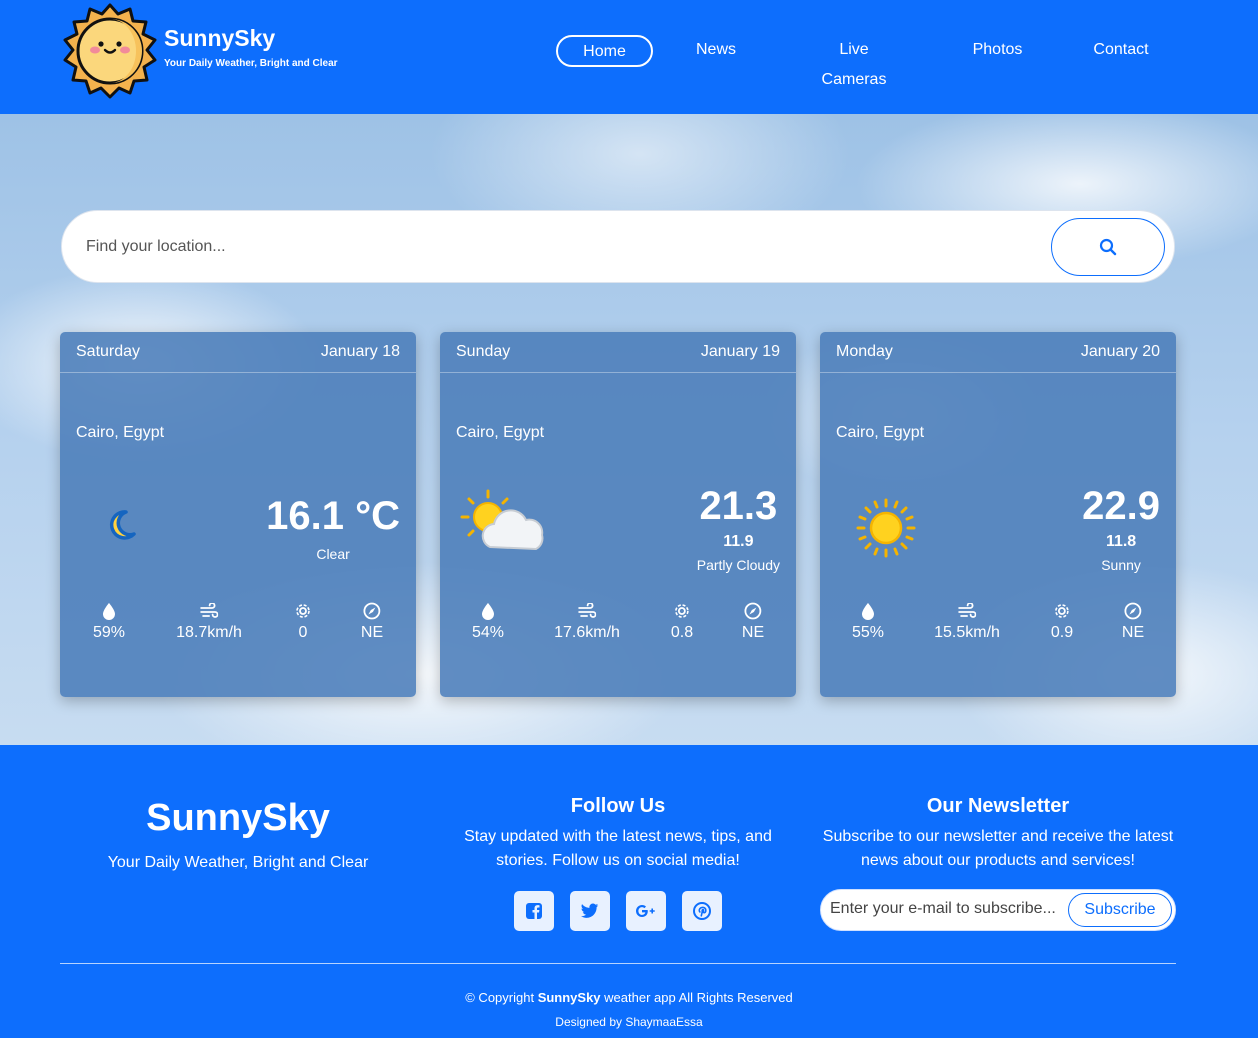 Image resolution: width=1258 pixels, height=1038 pixels. I want to click on card-date: January 18, so click(360, 351).